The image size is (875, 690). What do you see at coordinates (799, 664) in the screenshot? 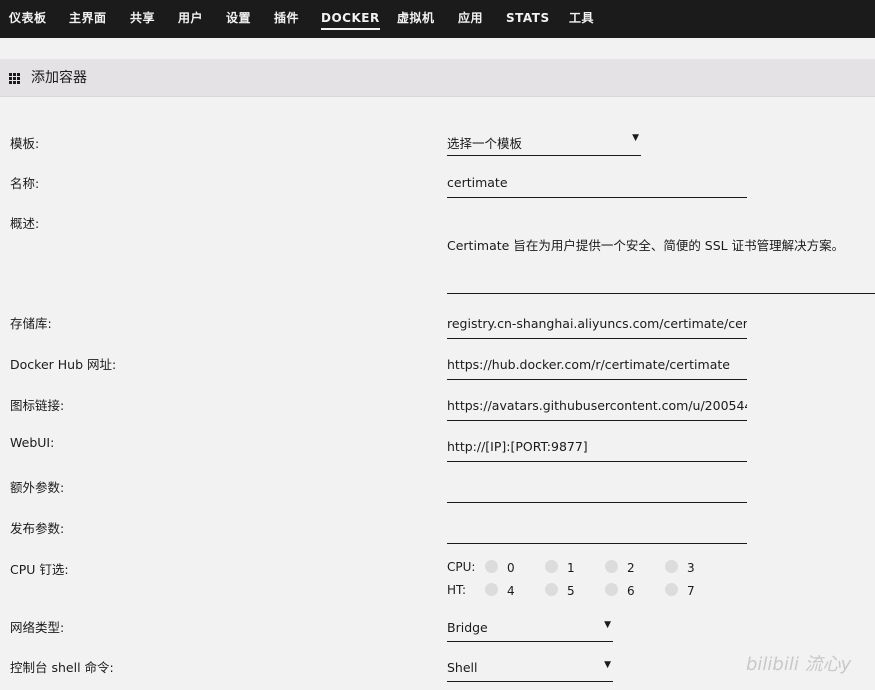
I see `bilibili-watermark: bilibili 流心y` at bounding box center [799, 664].